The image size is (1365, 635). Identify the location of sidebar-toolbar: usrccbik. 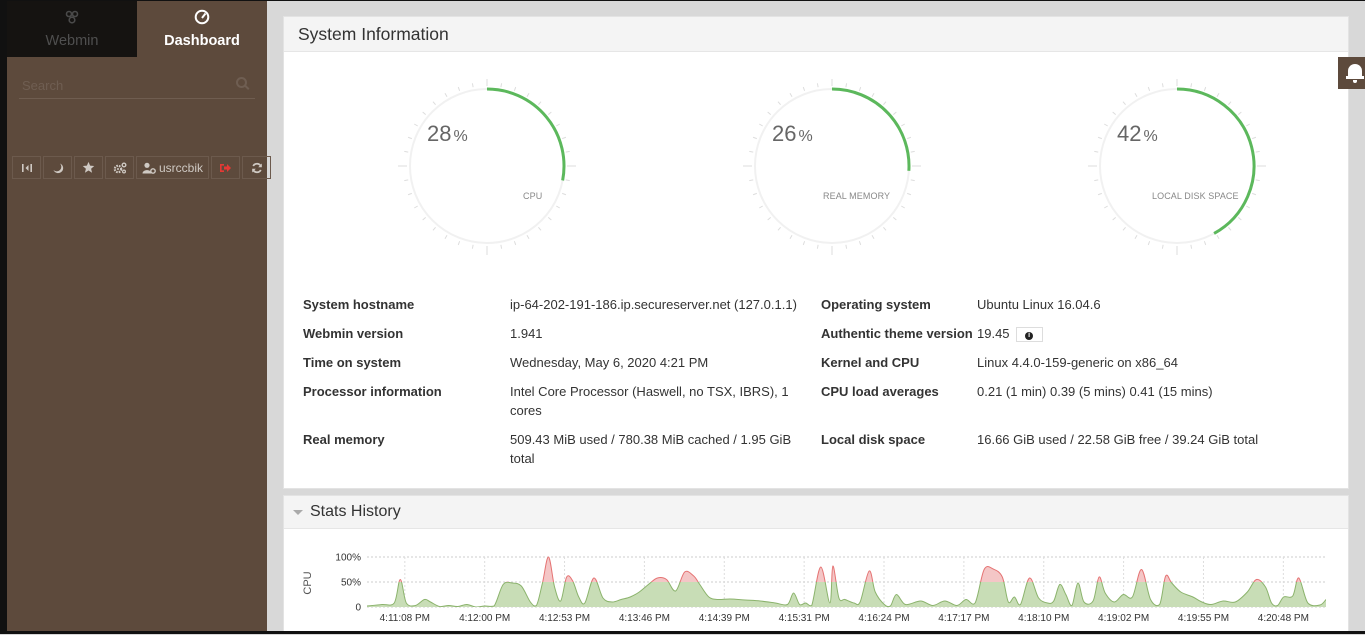
(141, 167).